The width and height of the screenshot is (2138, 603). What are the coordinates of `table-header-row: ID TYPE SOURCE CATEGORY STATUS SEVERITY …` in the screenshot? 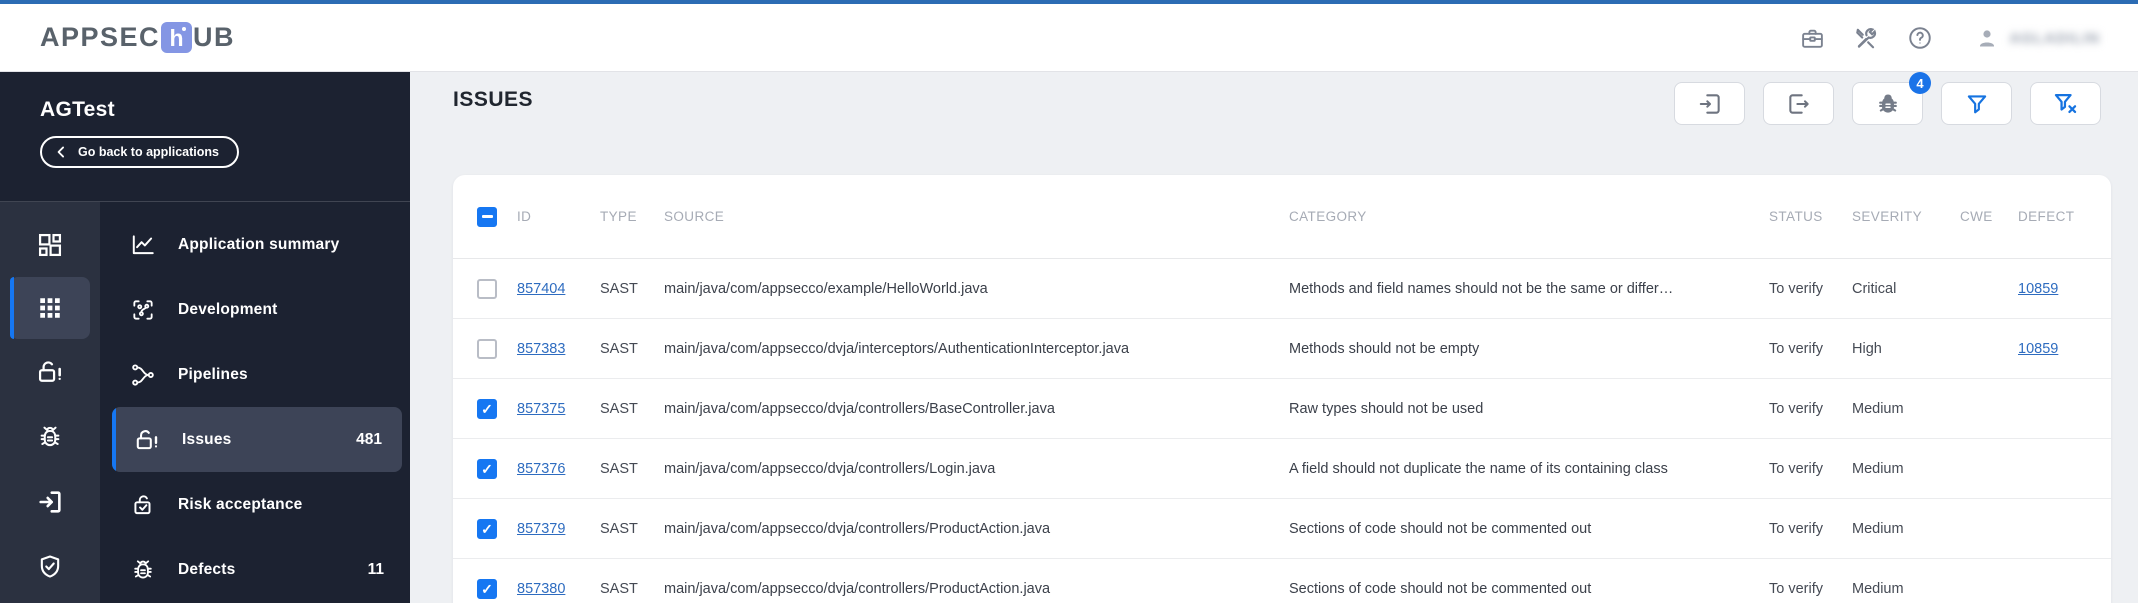 It's located at (1282, 217).